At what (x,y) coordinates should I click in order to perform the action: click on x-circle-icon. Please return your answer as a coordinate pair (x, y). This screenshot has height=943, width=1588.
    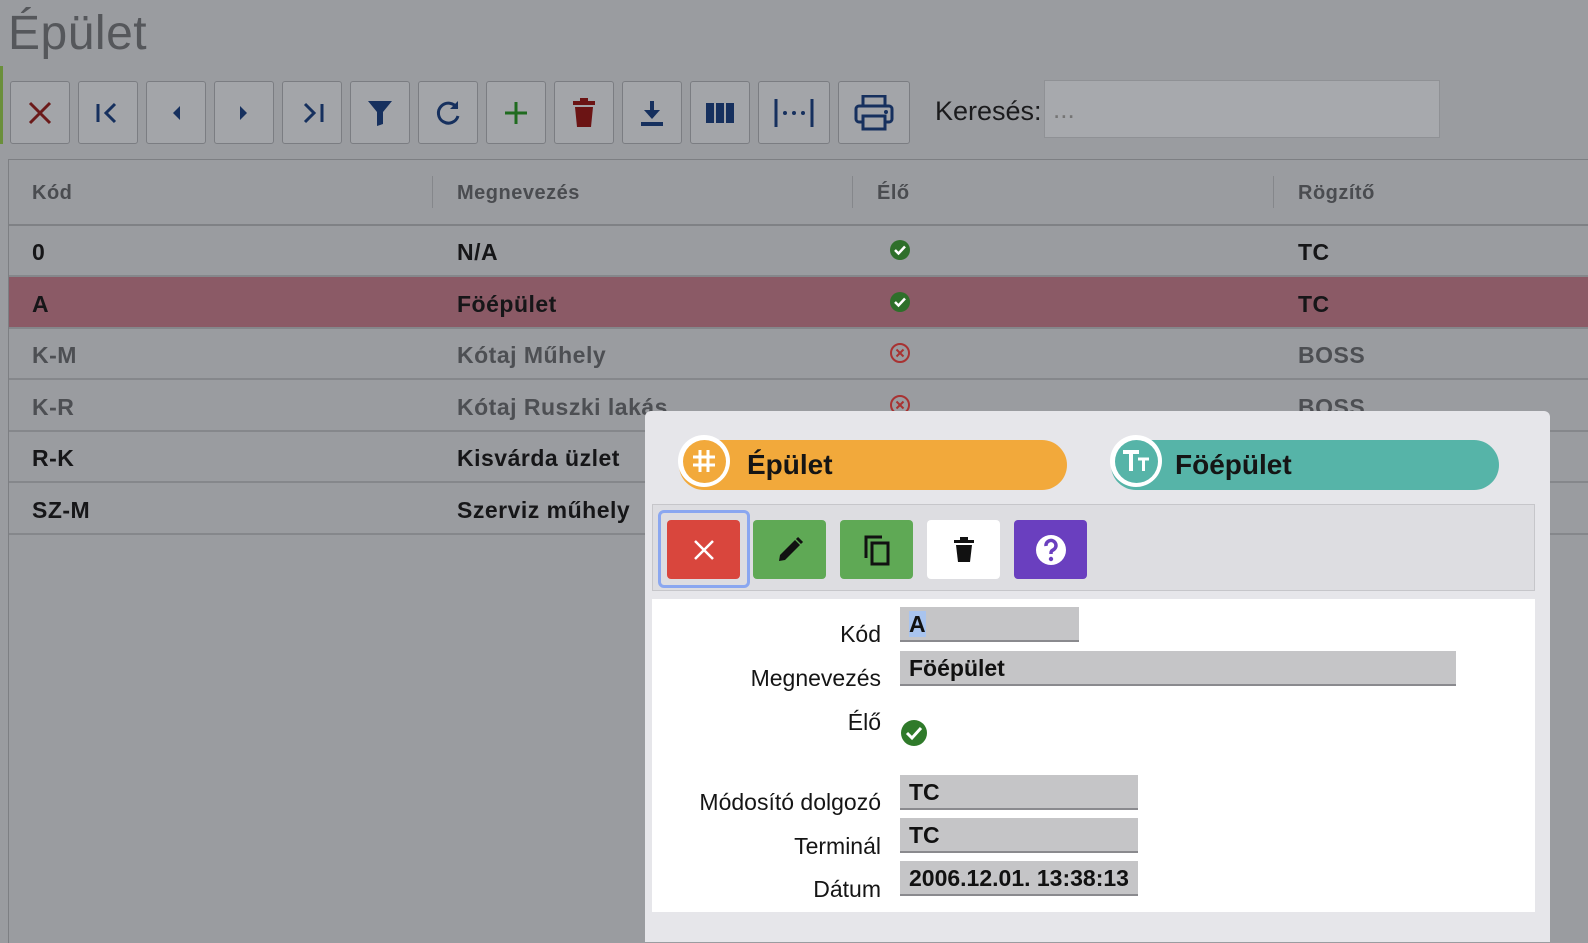
    Looking at the image, I should click on (900, 353).